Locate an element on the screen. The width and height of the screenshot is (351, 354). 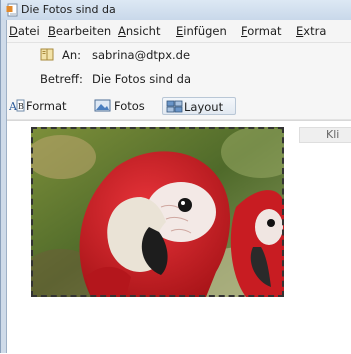
layout-button: Layout is located at coordinates (199, 106).